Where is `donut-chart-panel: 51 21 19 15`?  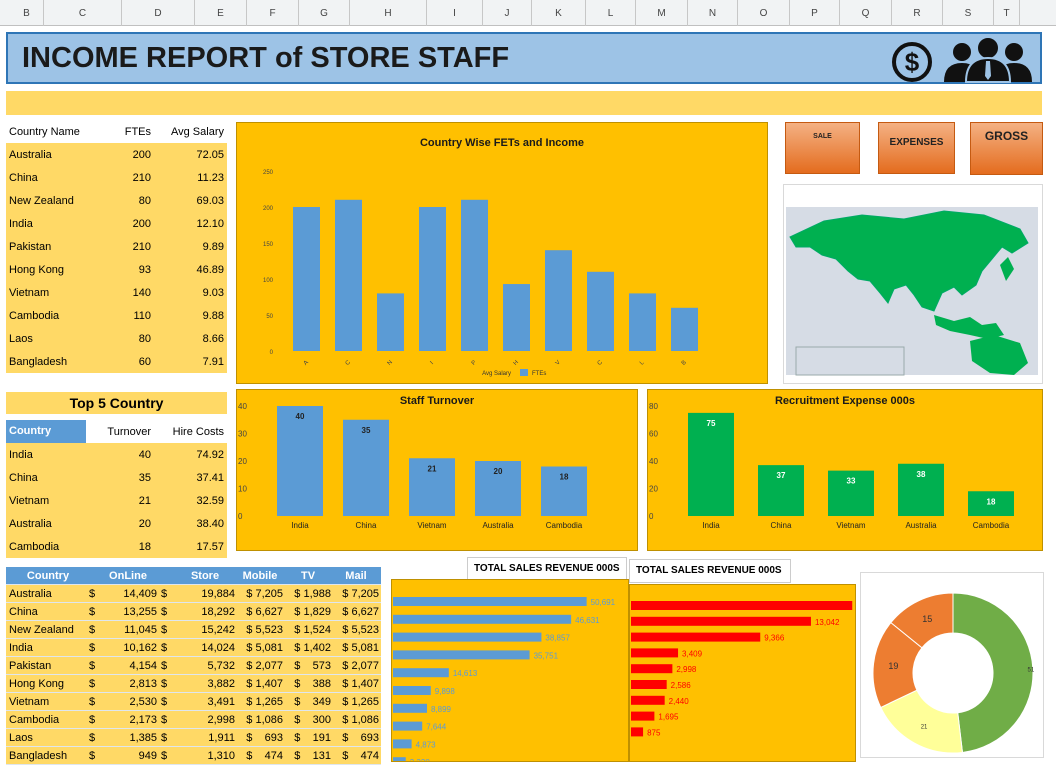
donut-chart-panel: 51 21 19 15 is located at coordinates (952, 665).